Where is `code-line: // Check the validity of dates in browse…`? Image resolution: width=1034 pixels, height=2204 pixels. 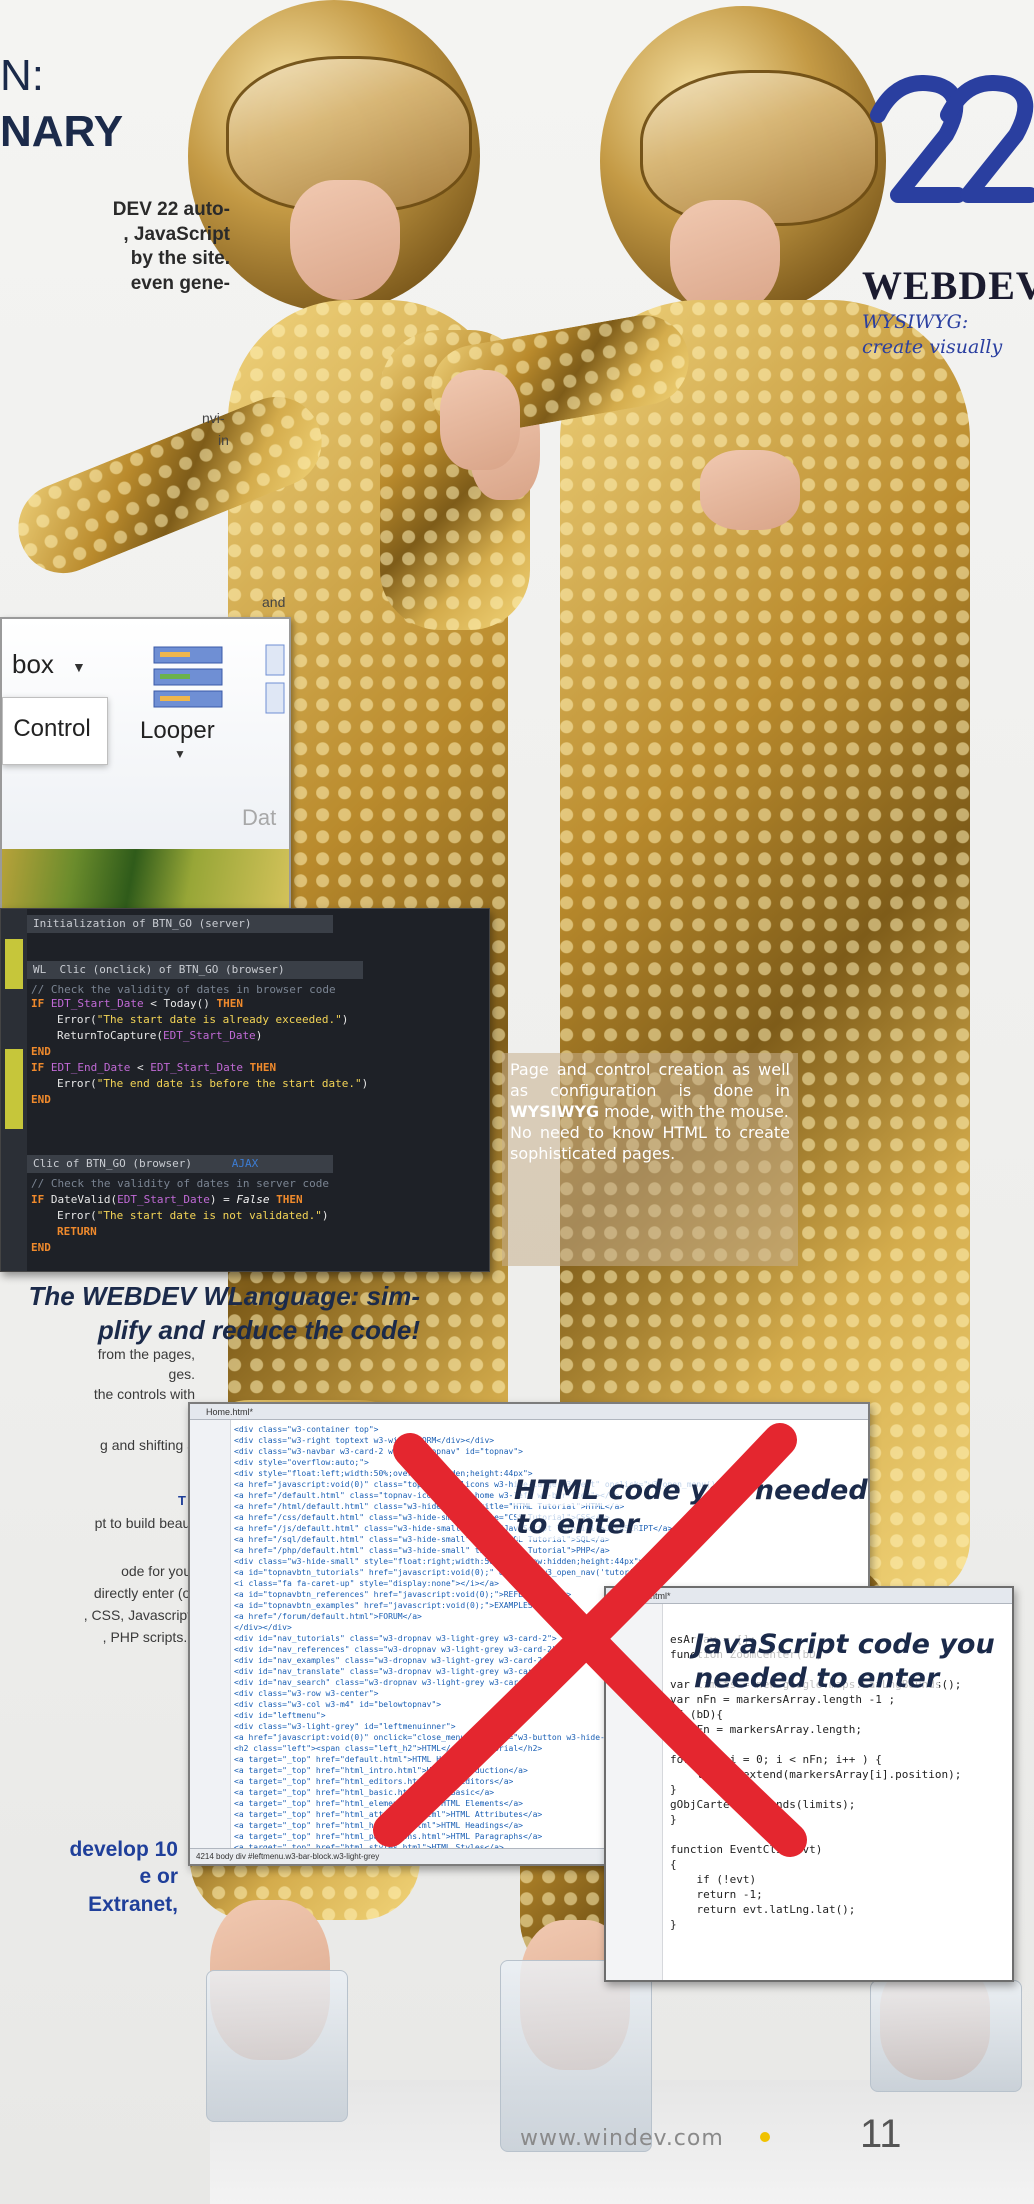 code-line: // Check the validity of dates in browse… is located at coordinates (183, 989).